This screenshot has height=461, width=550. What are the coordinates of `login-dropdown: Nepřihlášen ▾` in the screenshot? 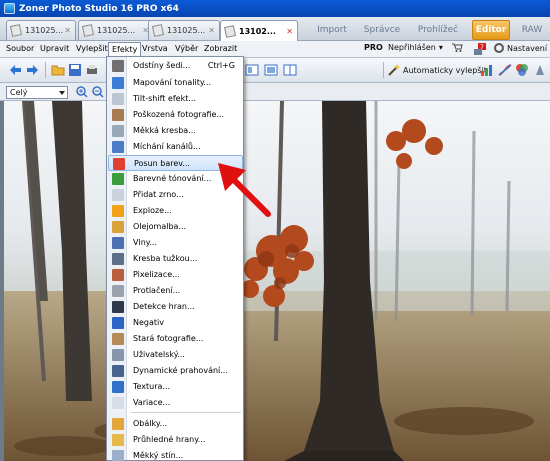 It's located at (415, 47).